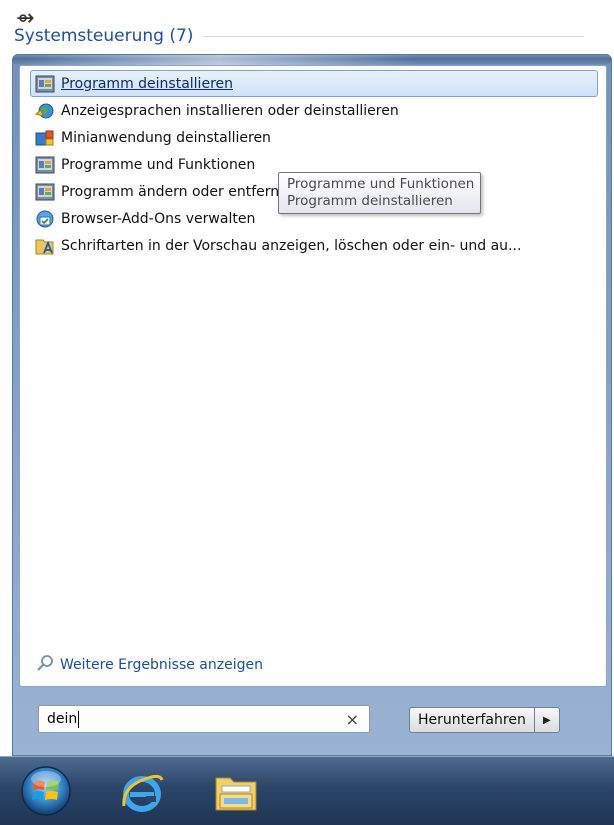 Image resolution: width=614 pixels, height=825 pixels. I want to click on result-label: Minianwendung deinstallieren, so click(166, 137).